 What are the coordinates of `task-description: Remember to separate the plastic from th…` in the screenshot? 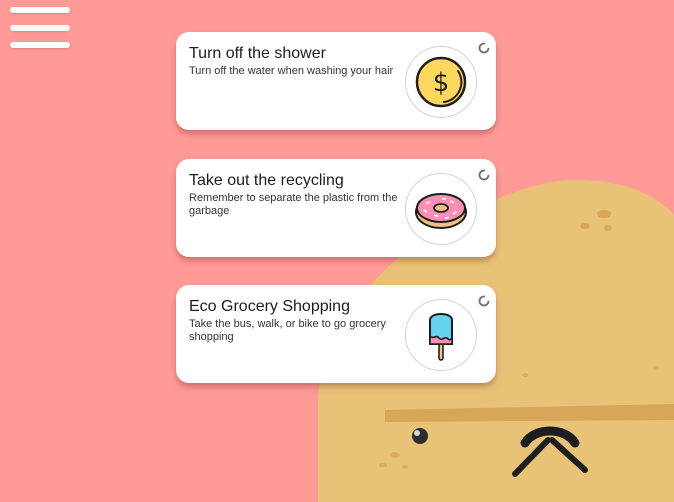 It's located at (293, 204).